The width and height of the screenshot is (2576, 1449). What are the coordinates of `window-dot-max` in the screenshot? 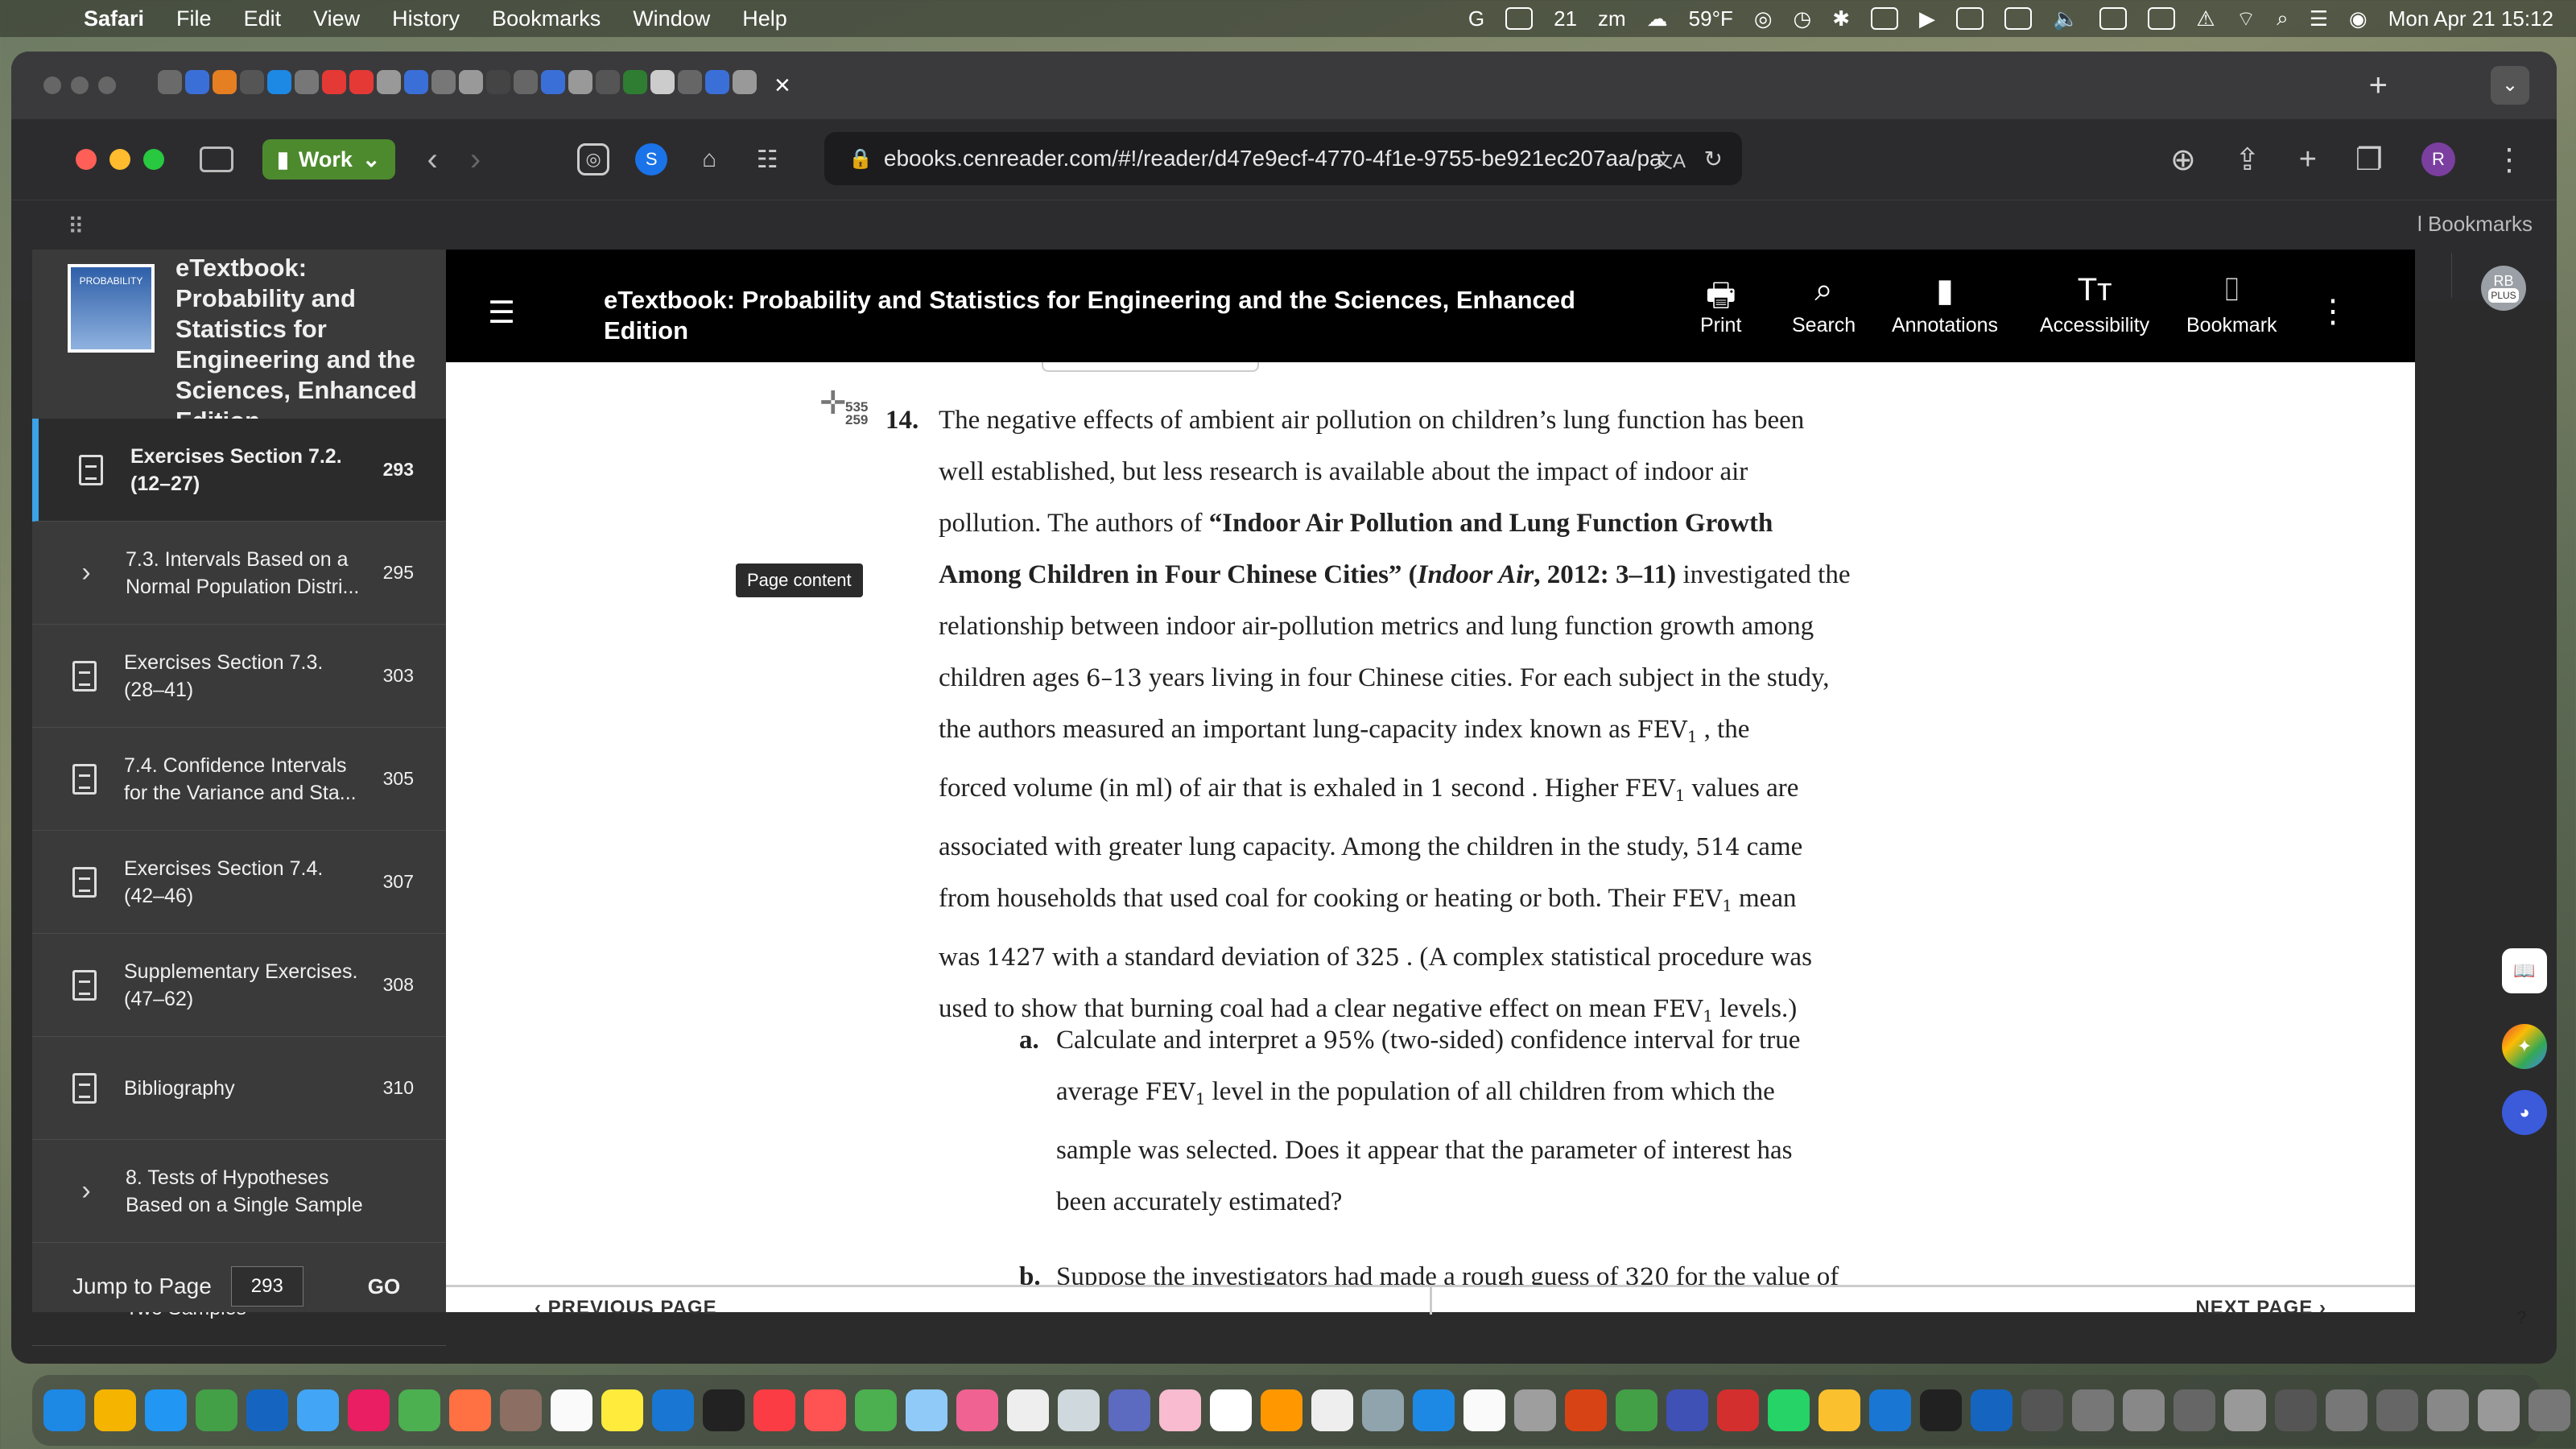 It's located at (107, 85).